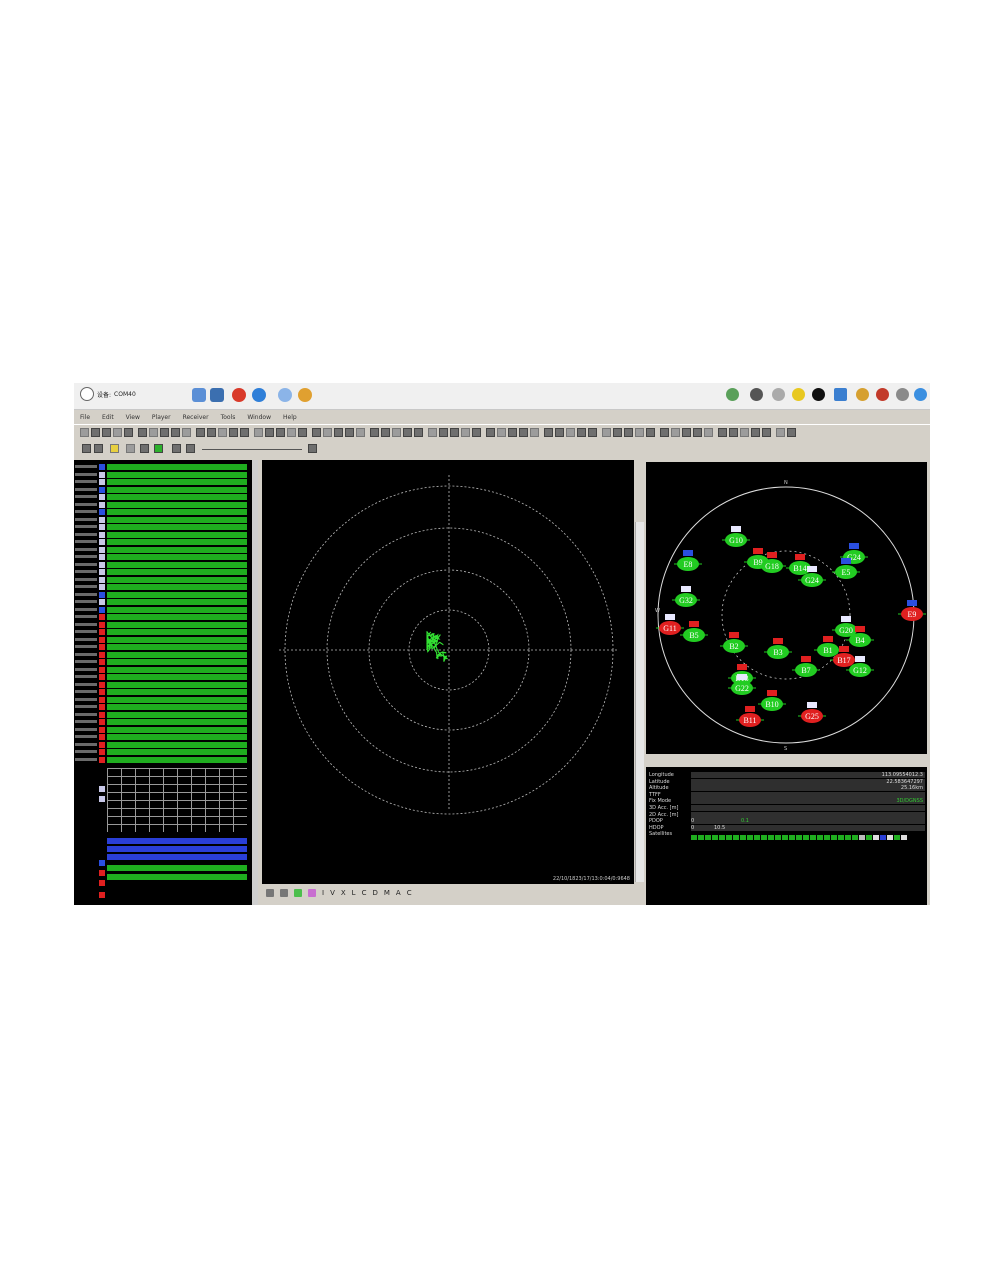  I want to click on refresh-icon, so click(259, 395).